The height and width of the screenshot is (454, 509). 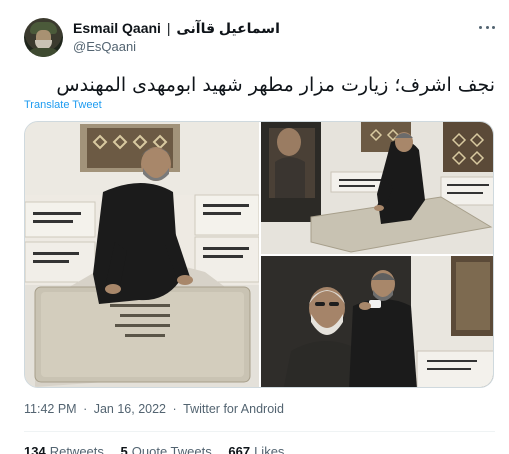 What do you see at coordinates (269, 449) in the screenshot?
I see `likes-label: Likes` at bounding box center [269, 449].